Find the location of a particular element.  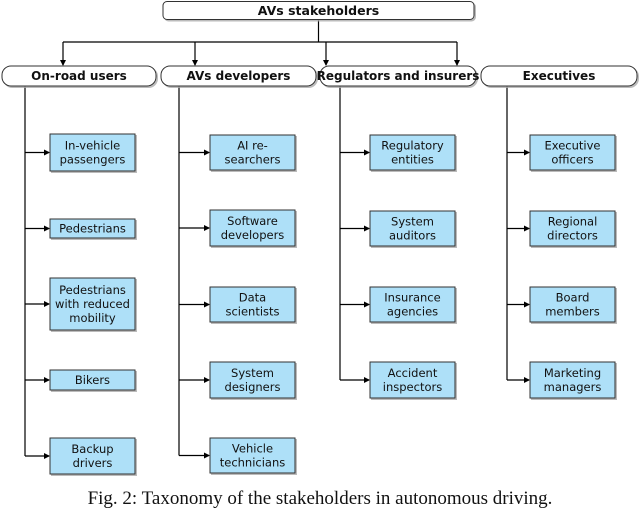

node-label-line: On-road users is located at coordinates (79, 76).